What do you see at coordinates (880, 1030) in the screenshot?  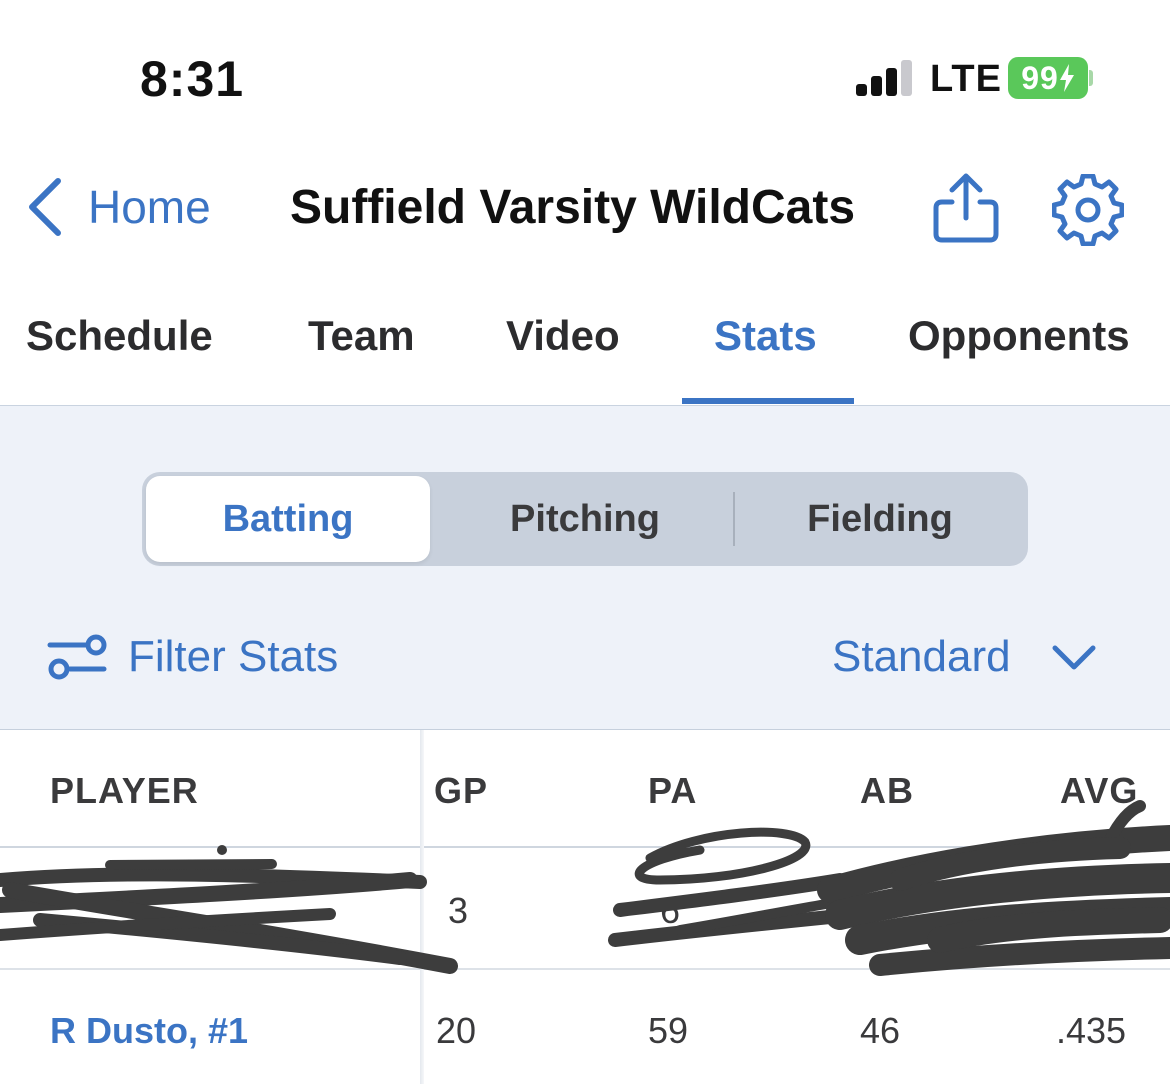 I see `stat-ab: 46` at bounding box center [880, 1030].